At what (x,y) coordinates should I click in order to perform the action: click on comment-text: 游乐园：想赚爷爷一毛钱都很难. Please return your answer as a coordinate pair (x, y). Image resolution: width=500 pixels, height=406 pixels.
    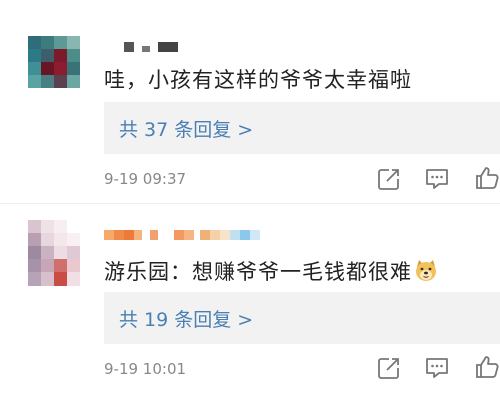
    Looking at the image, I should click on (271, 271).